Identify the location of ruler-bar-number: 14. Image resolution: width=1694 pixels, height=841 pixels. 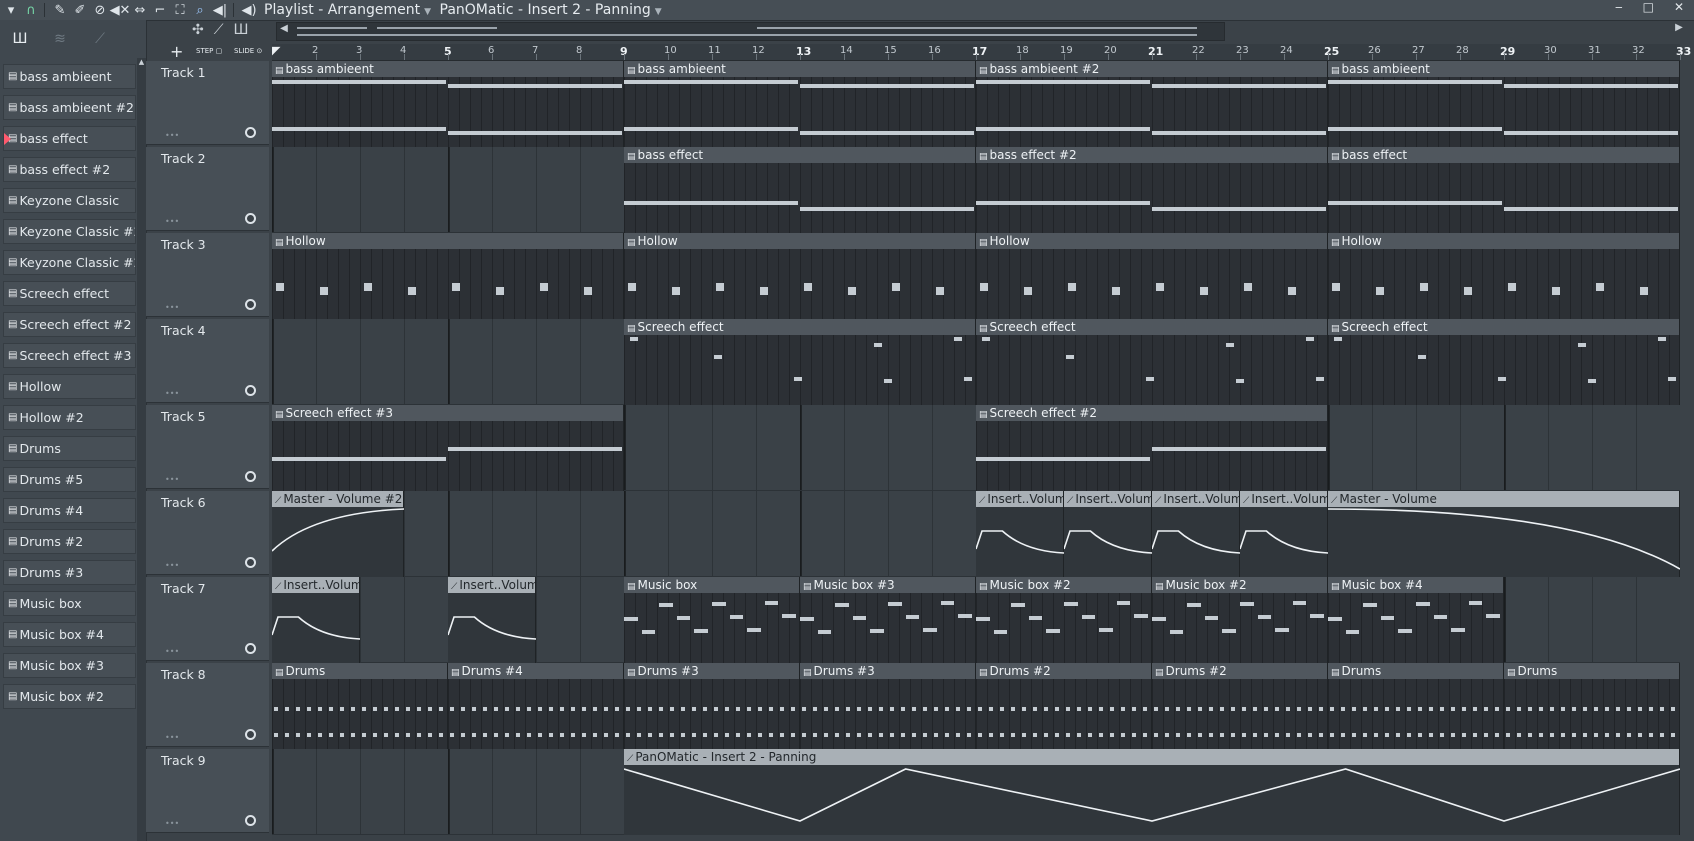
(846, 50).